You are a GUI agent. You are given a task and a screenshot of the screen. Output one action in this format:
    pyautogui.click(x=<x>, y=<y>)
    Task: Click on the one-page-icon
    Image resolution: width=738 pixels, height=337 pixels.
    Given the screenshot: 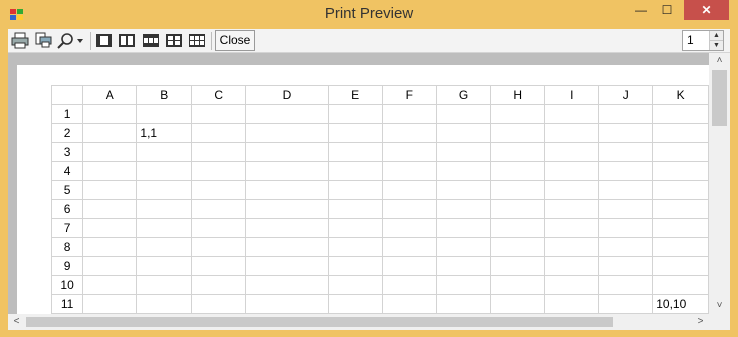 What is the action you would take?
    pyautogui.click(x=104, y=40)
    